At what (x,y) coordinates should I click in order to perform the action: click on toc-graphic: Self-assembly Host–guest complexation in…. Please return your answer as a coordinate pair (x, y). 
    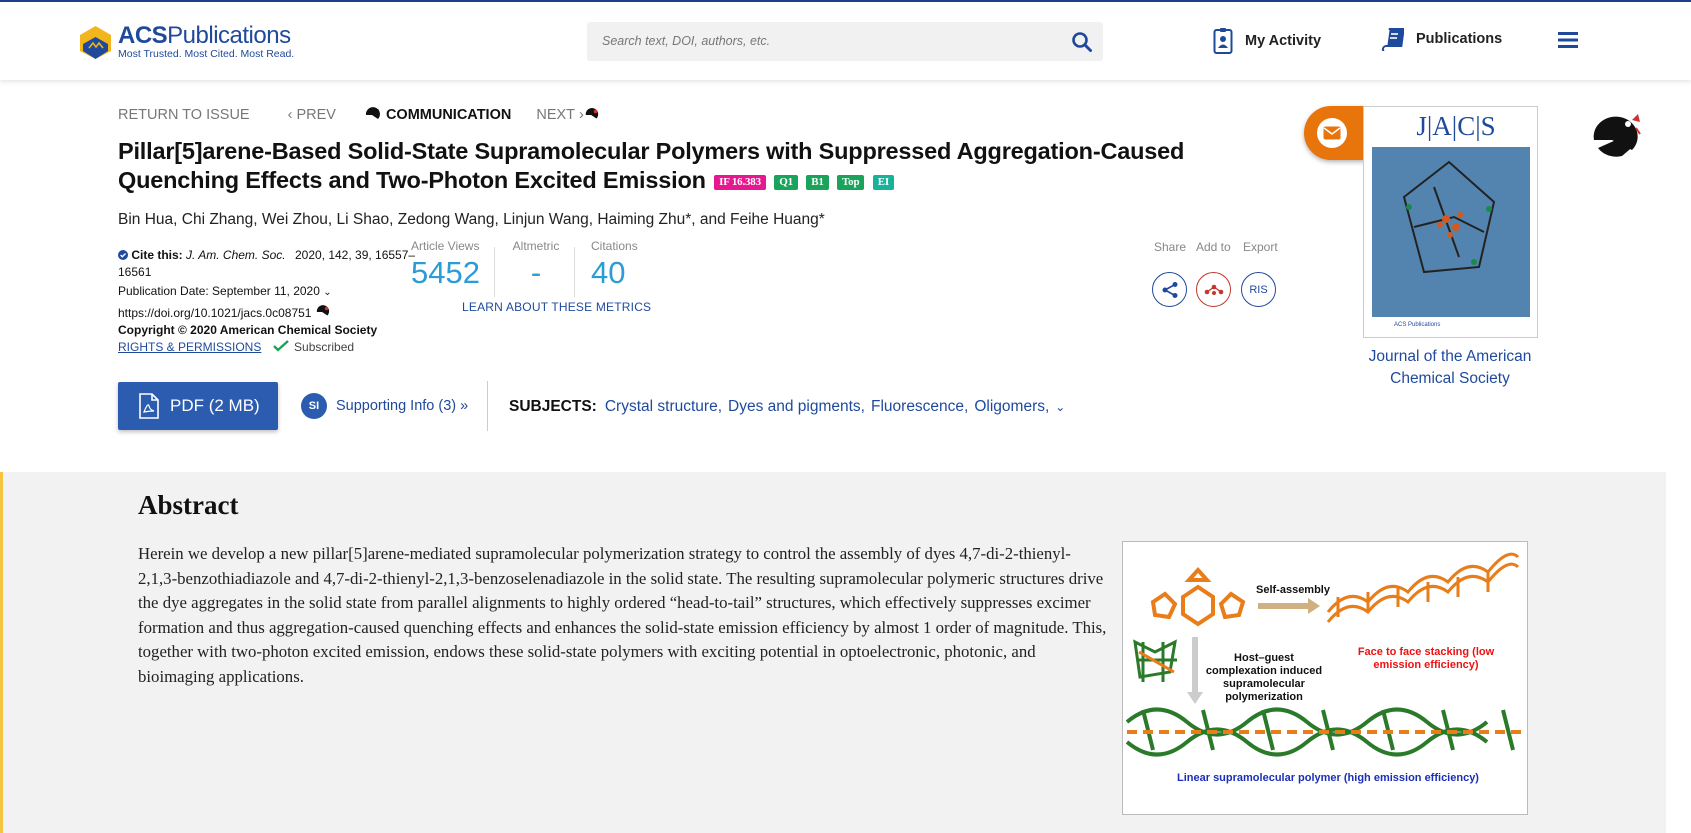
    Looking at the image, I should click on (1325, 678).